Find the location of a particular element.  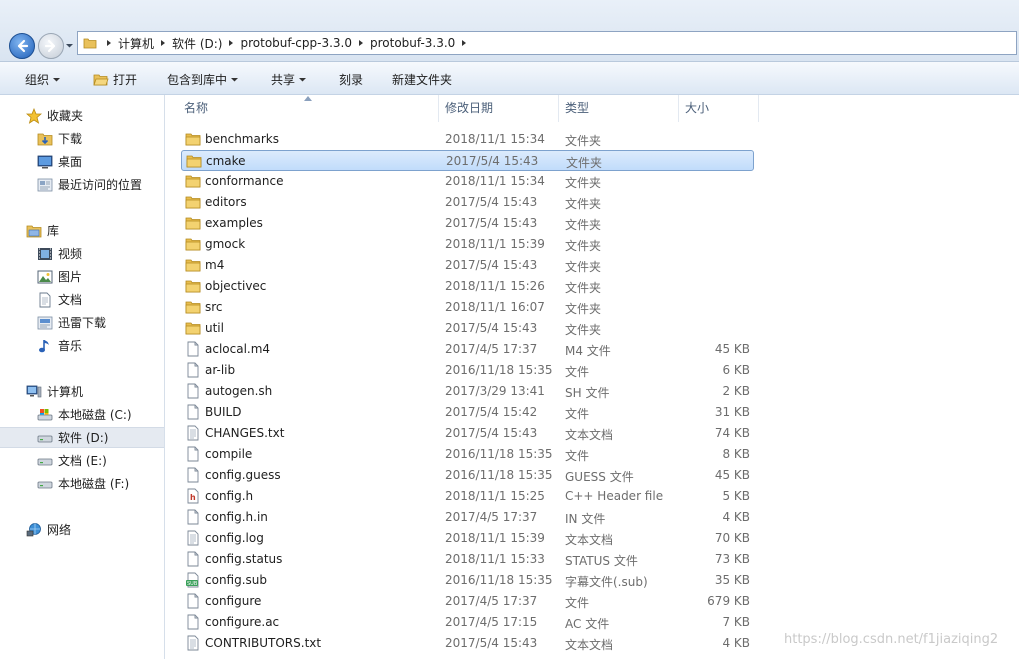

open-label: 打开 is located at coordinates (125, 80).